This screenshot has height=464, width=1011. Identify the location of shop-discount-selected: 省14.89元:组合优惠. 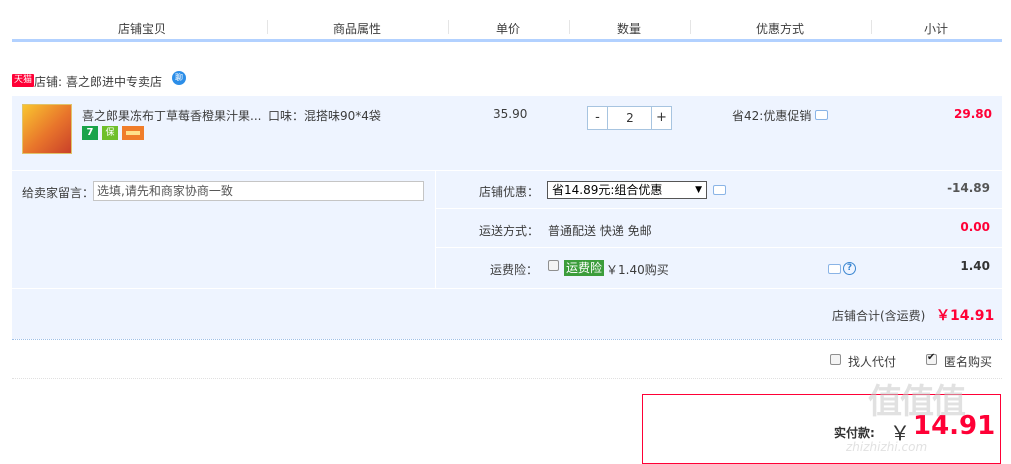
(607, 190).